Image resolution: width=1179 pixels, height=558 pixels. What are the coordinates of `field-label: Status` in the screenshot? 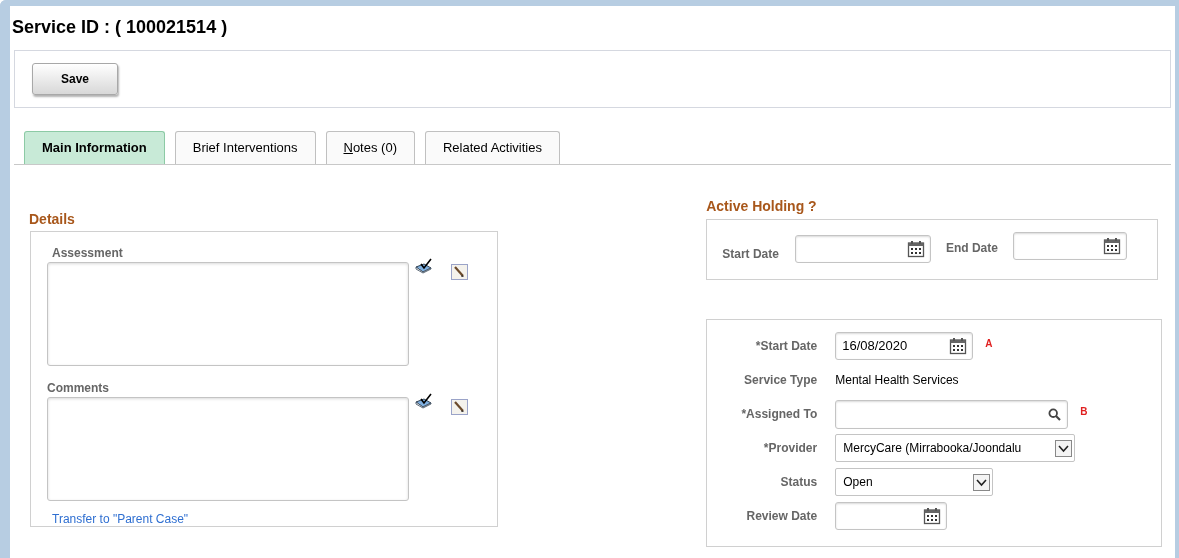 It's located at (798, 482).